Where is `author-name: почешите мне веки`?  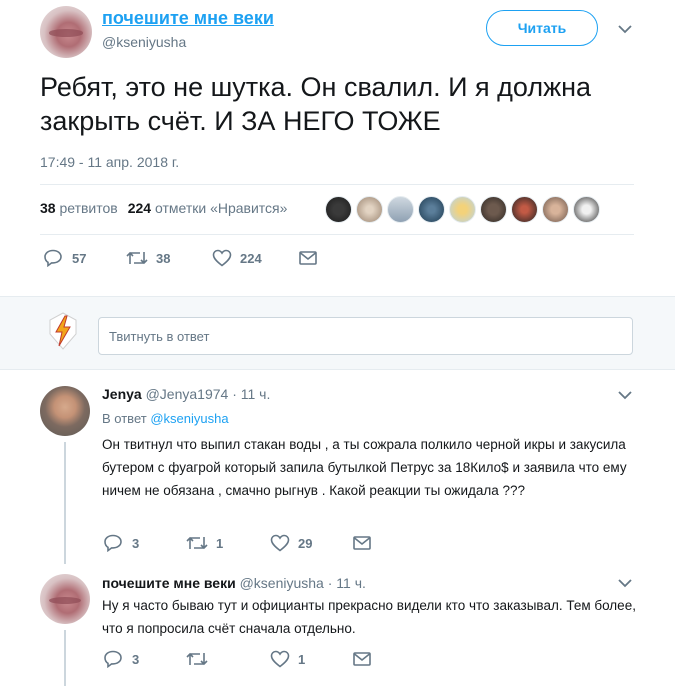
author-name: почешите мне веки is located at coordinates (188, 18).